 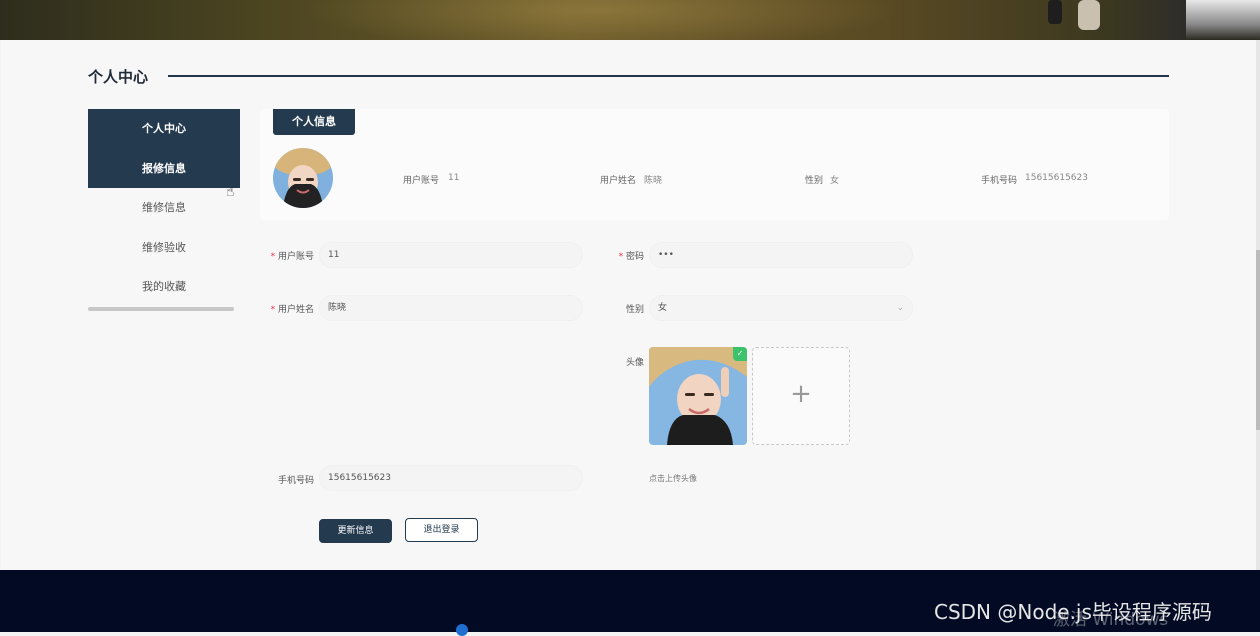 What do you see at coordinates (164, 129) in the screenshot?
I see `sidebar-item-personal-center: 个人中心` at bounding box center [164, 129].